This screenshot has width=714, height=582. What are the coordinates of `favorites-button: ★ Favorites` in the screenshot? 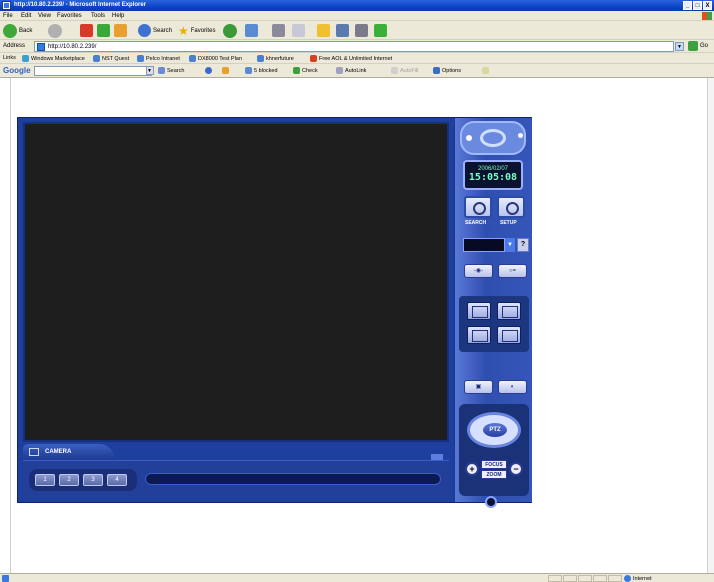 It's located at (196, 30).